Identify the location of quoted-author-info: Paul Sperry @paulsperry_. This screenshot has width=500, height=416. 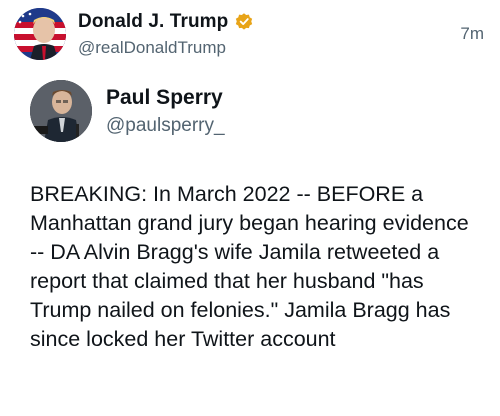
(165, 108).